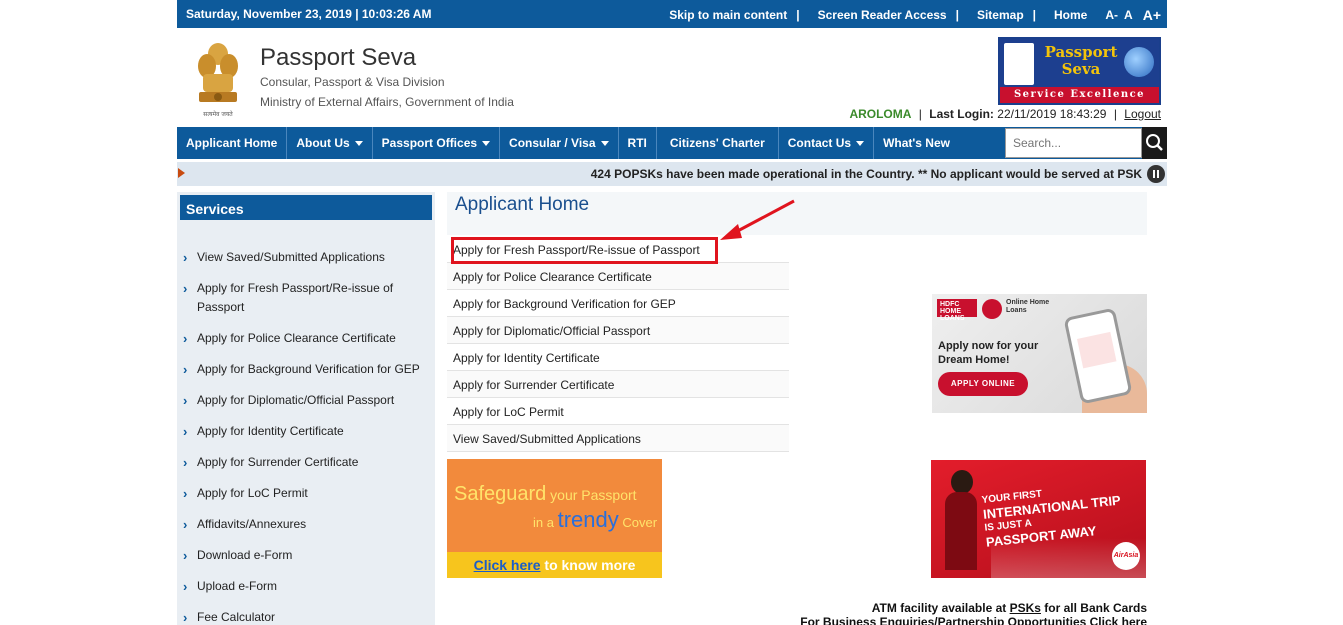  What do you see at coordinates (1025, 608) in the screenshot?
I see `psks-link: PSKs` at bounding box center [1025, 608].